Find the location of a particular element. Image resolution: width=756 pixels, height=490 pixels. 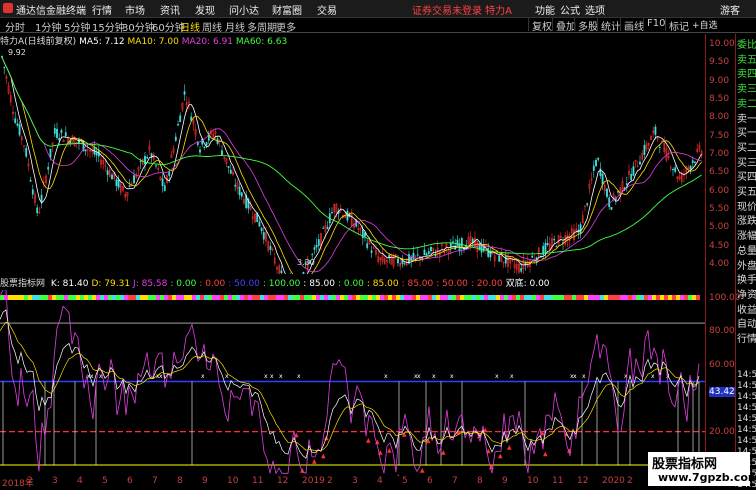

watermark-url: www.7gpzb.com is located at coordinates (707, 477).